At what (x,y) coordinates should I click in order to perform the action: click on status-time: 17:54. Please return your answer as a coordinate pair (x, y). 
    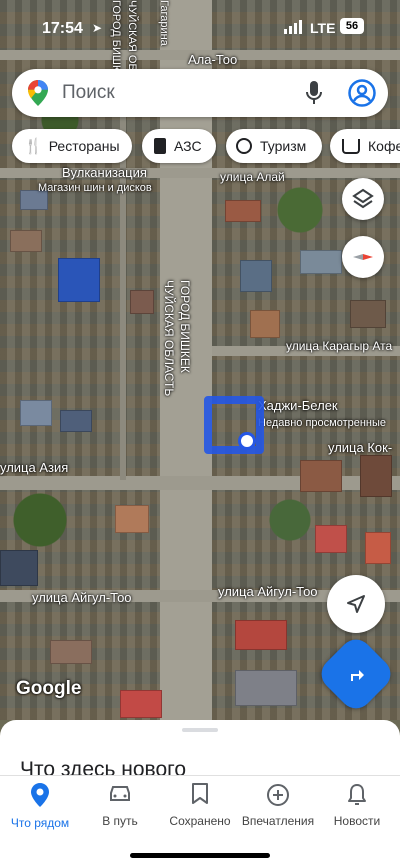
    Looking at the image, I should click on (62, 28).